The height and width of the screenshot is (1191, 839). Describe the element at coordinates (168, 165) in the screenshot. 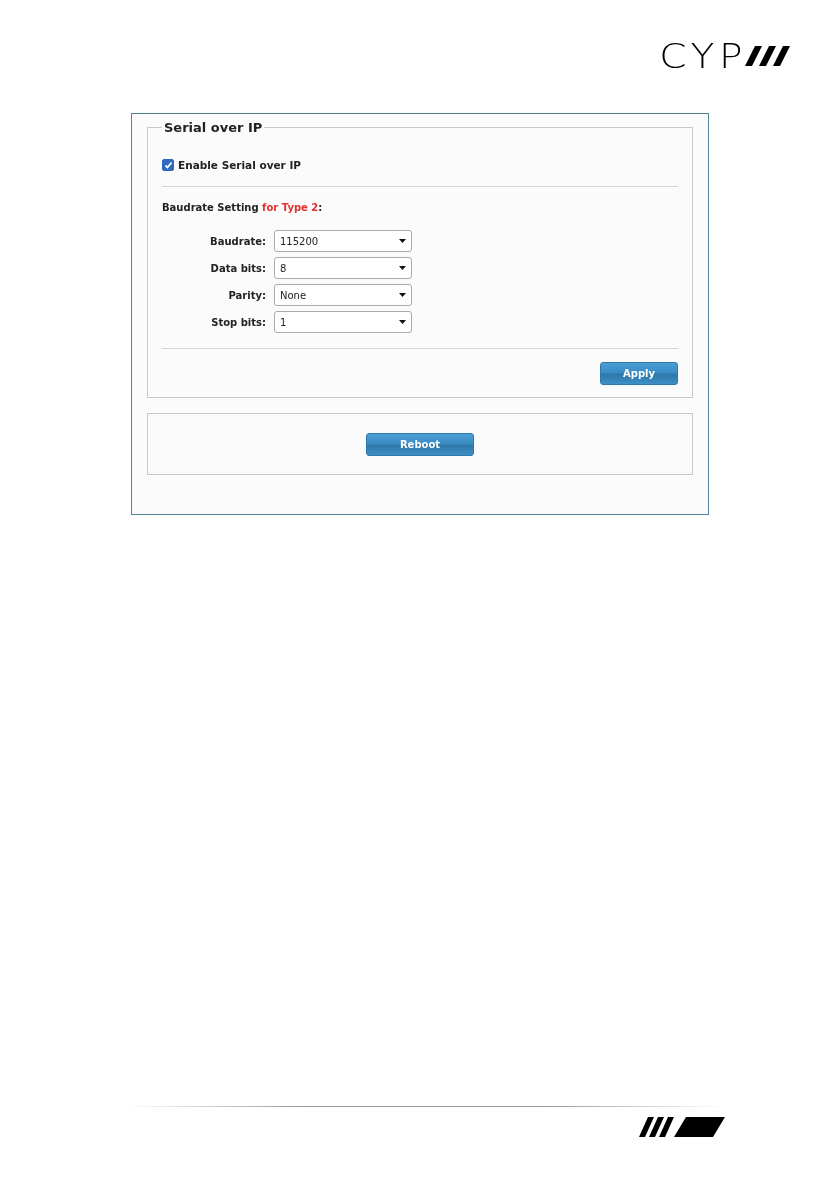

I see `checkbox` at that location.